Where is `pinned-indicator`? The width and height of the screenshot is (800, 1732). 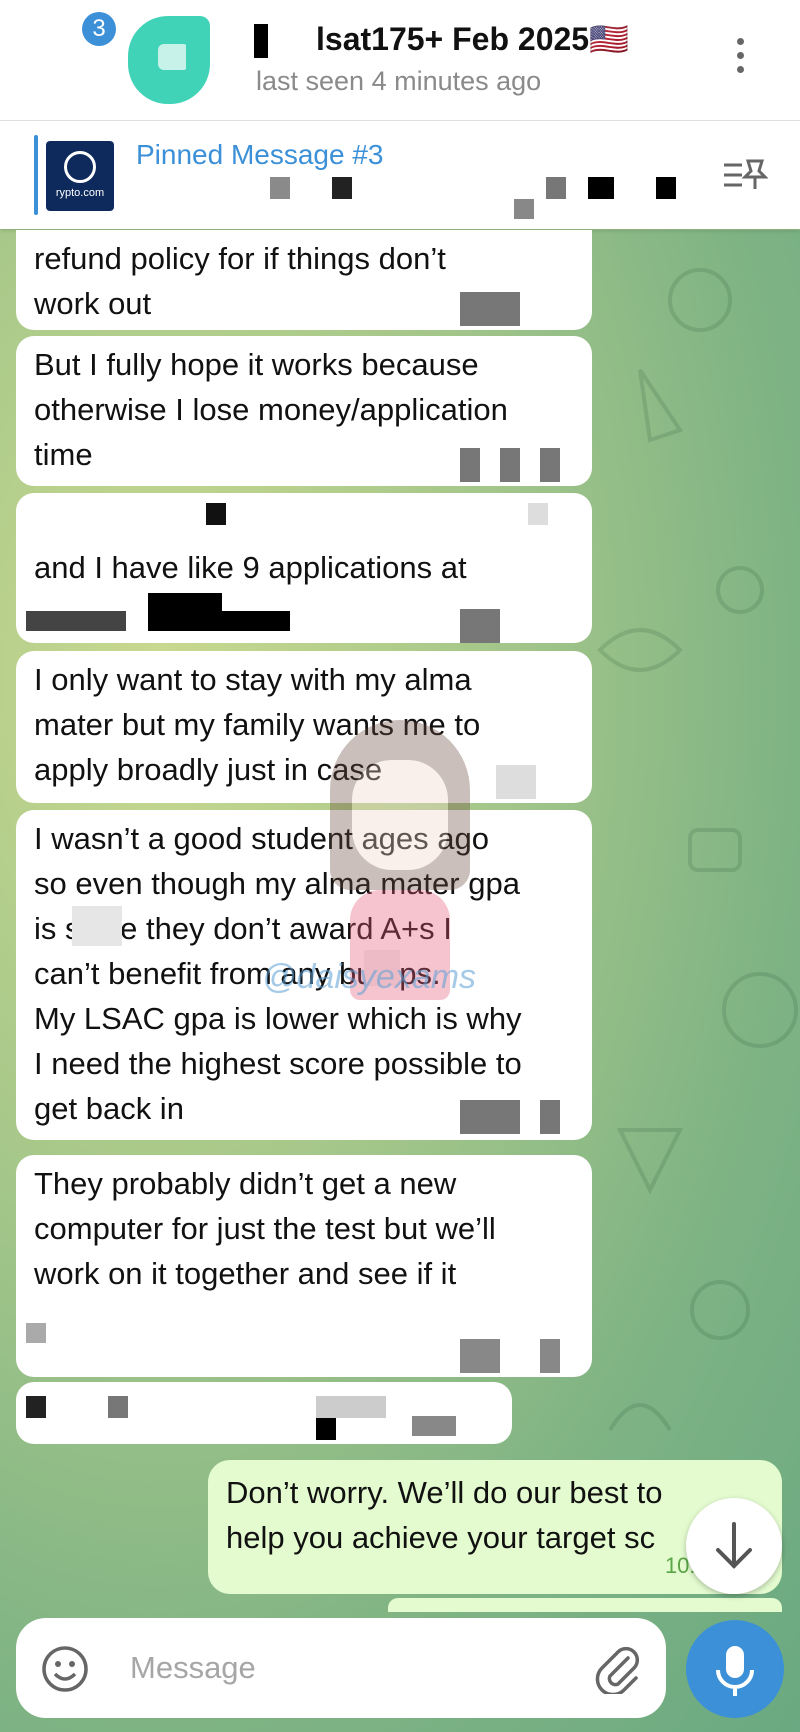
pinned-indicator is located at coordinates (36, 175).